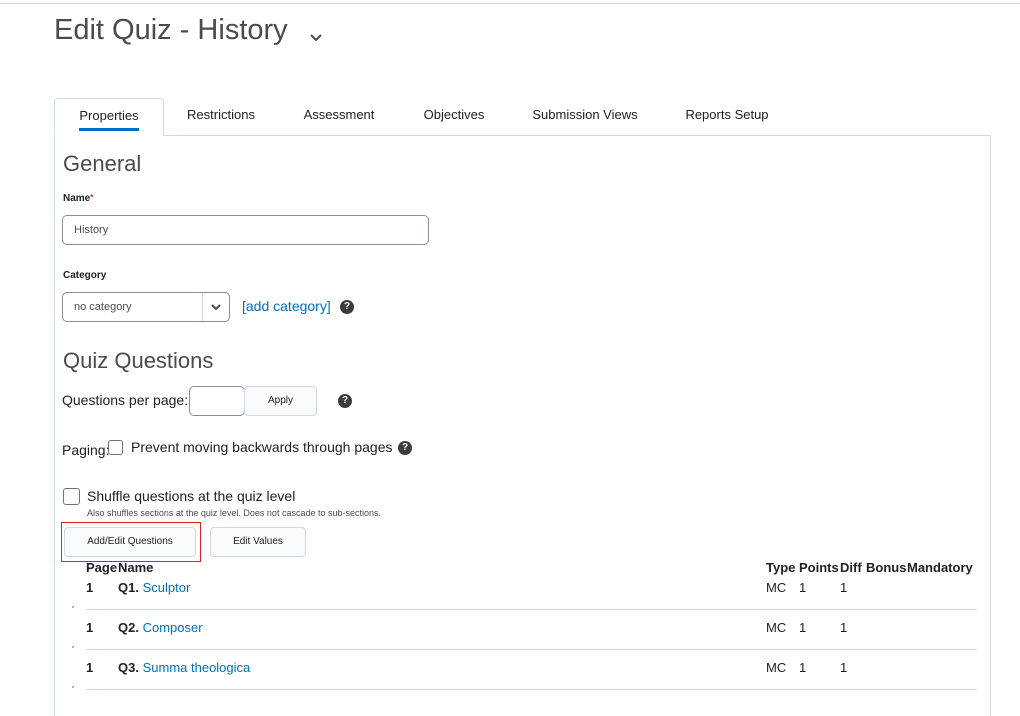 The image size is (1020, 716). I want to click on page-title: Edit Quiz - History, so click(171, 30).